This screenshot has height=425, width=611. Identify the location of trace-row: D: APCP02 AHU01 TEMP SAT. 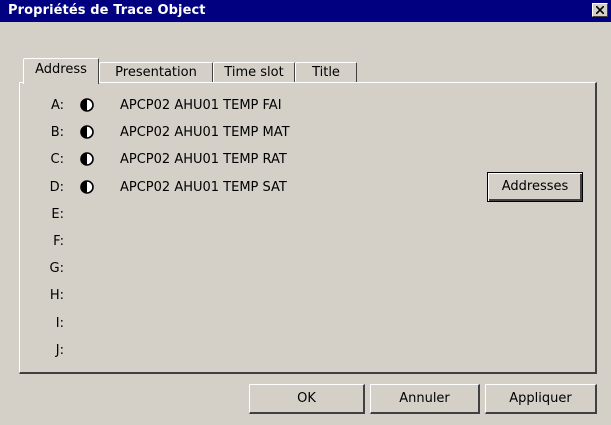
(250, 188).